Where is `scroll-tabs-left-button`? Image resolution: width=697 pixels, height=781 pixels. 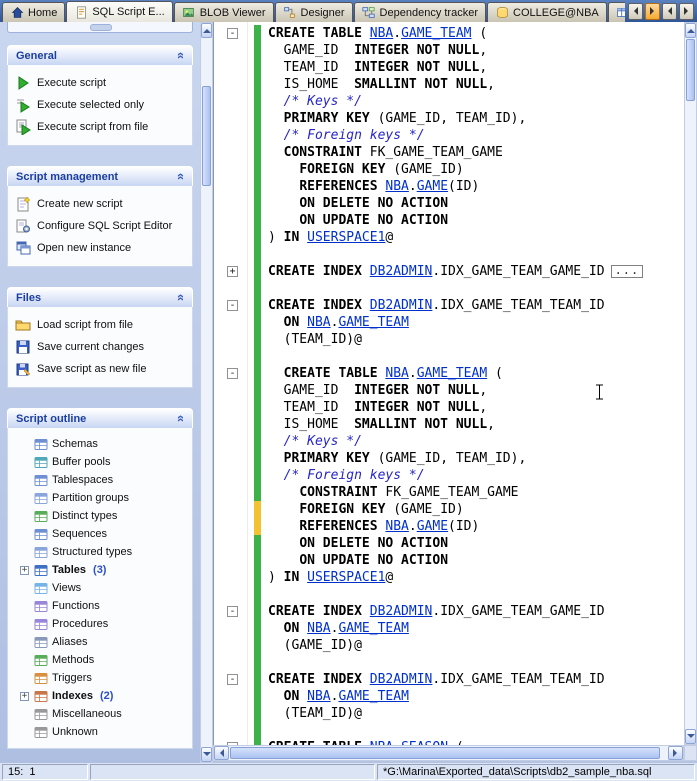 scroll-tabs-left-button is located at coordinates (635, 11).